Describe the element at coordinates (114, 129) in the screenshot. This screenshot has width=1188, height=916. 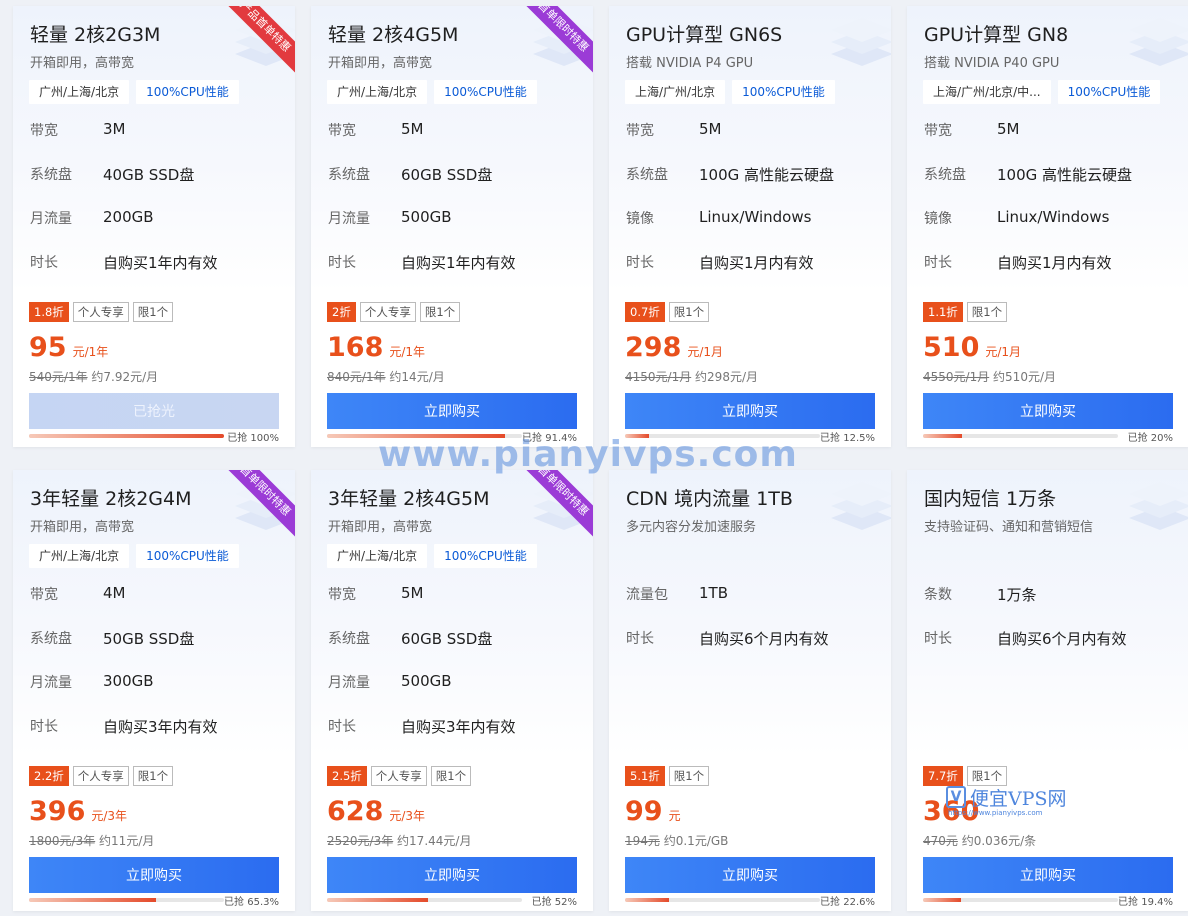
I see `spec-value: 3M` at that location.